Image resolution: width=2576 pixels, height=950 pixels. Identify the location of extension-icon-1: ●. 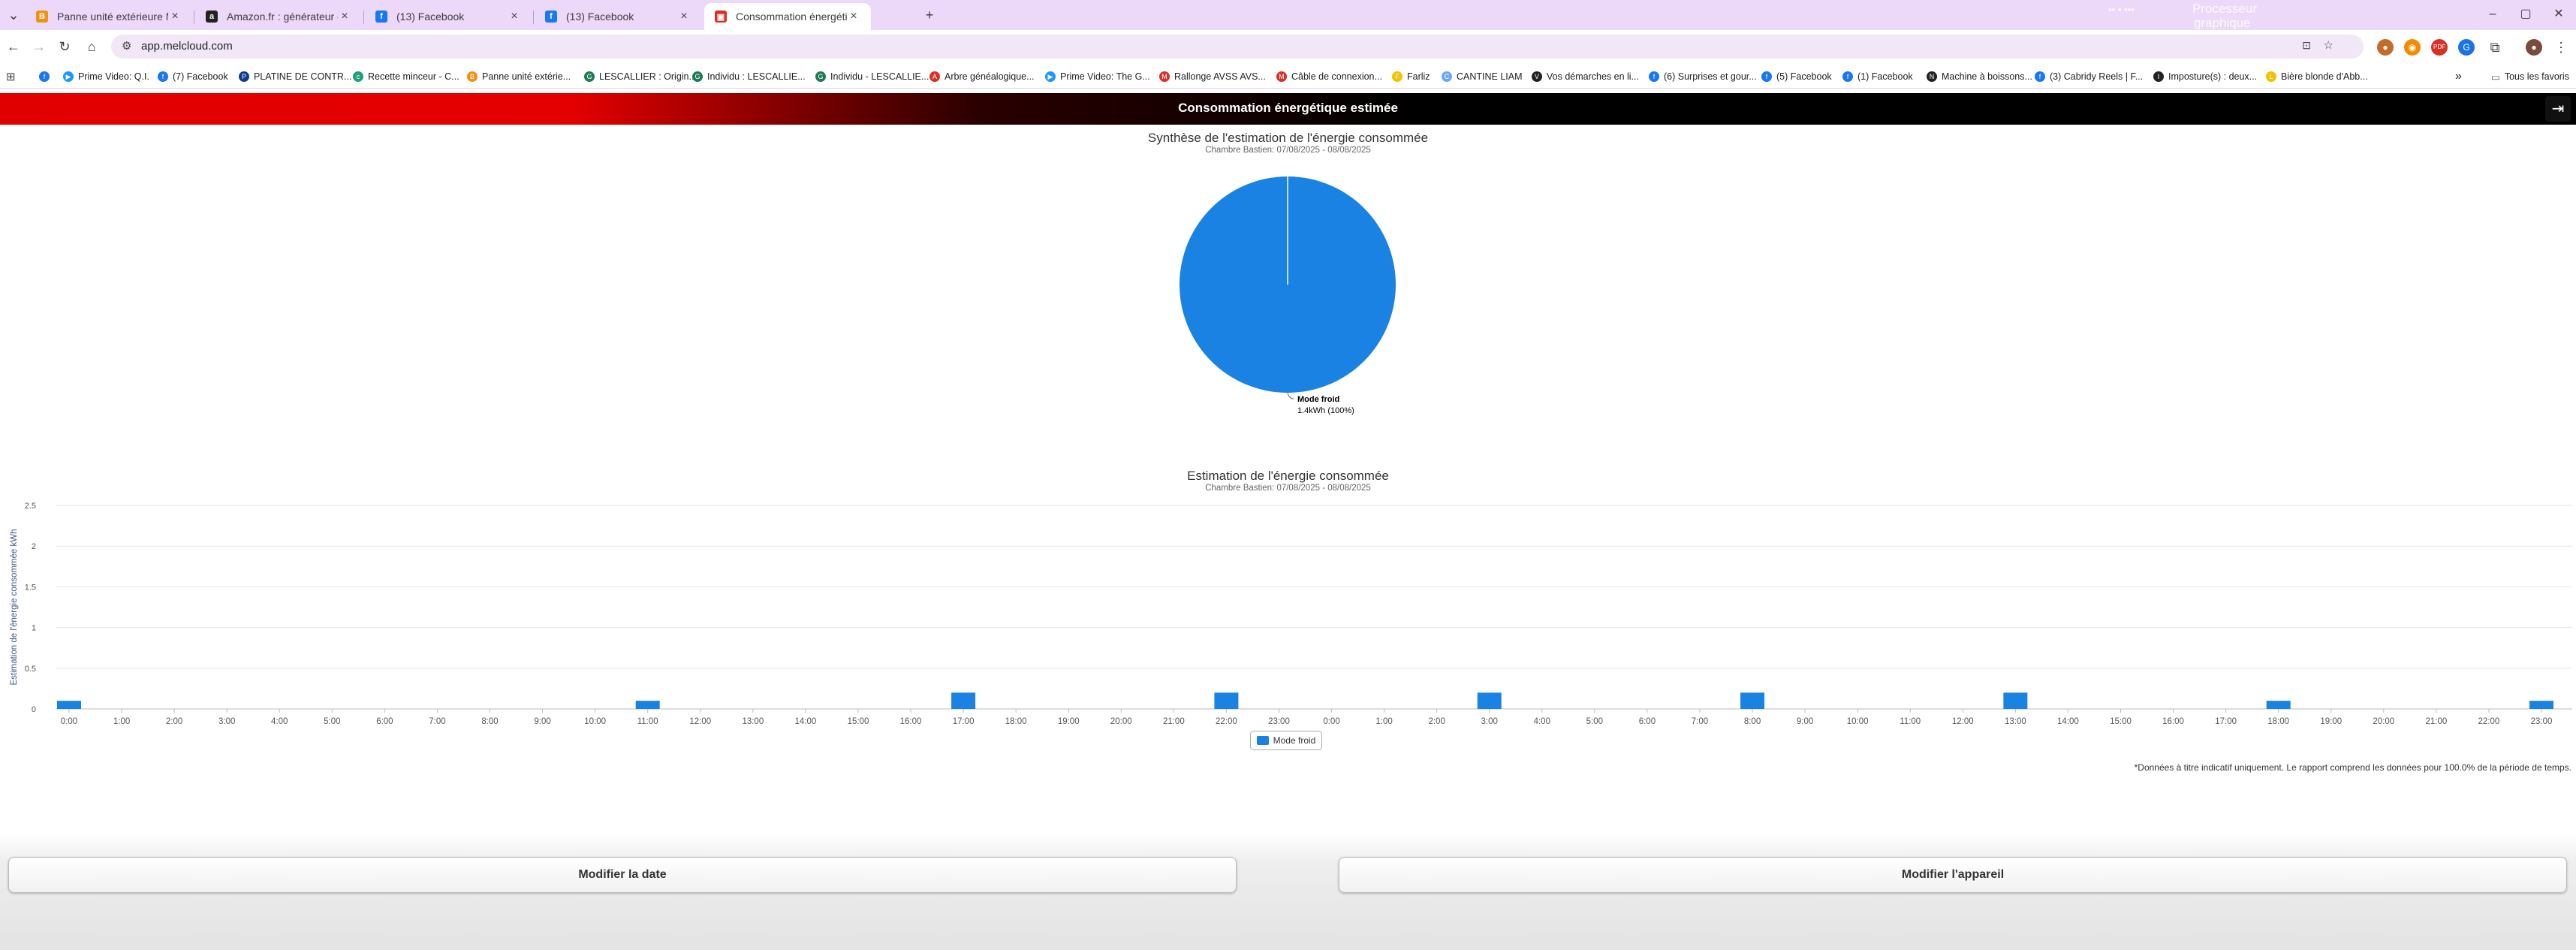
(2385, 47).